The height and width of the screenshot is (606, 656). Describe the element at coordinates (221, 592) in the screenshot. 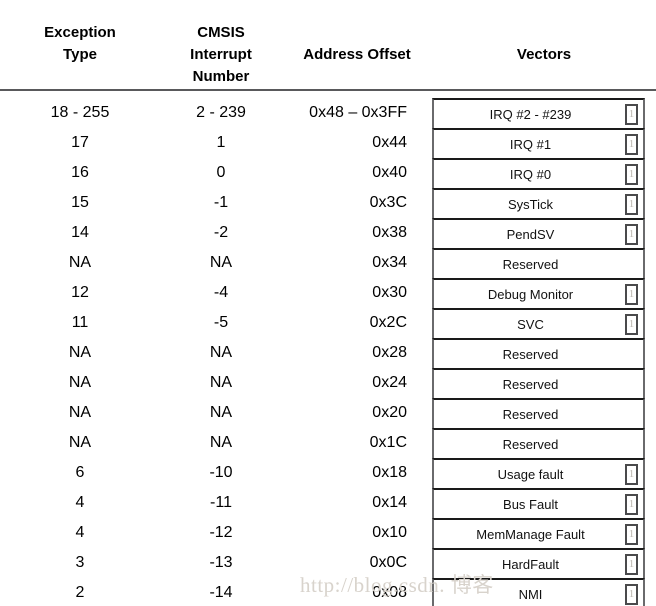

I see `cell-cmsis-interrupt-number: -14` at that location.